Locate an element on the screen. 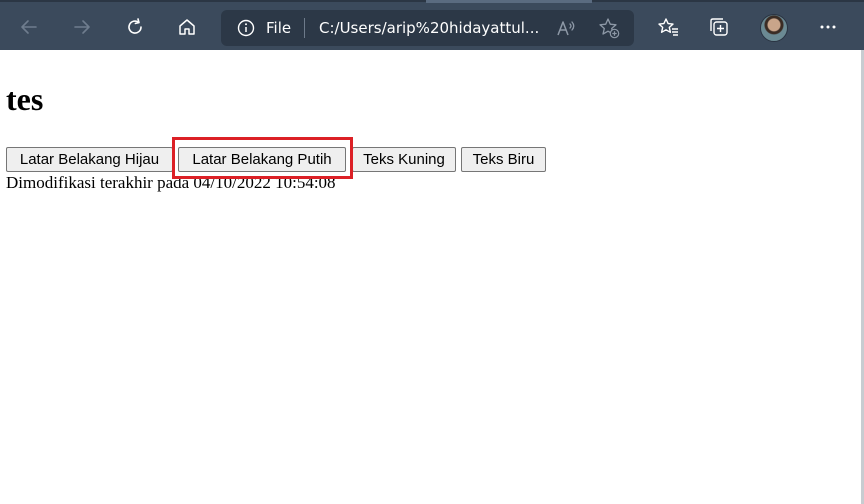  collections-icon is located at coordinates (719, 27).